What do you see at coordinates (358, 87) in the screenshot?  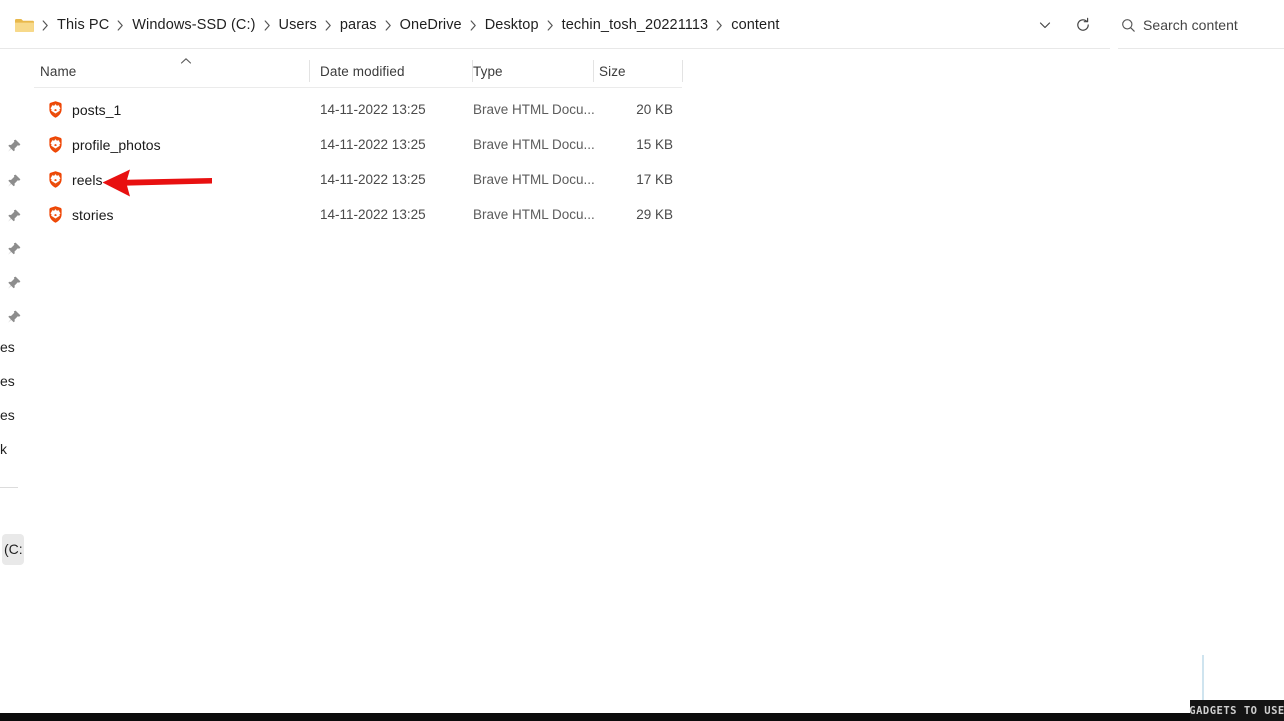 I see `column-headers-divider` at bounding box center [358, 87].